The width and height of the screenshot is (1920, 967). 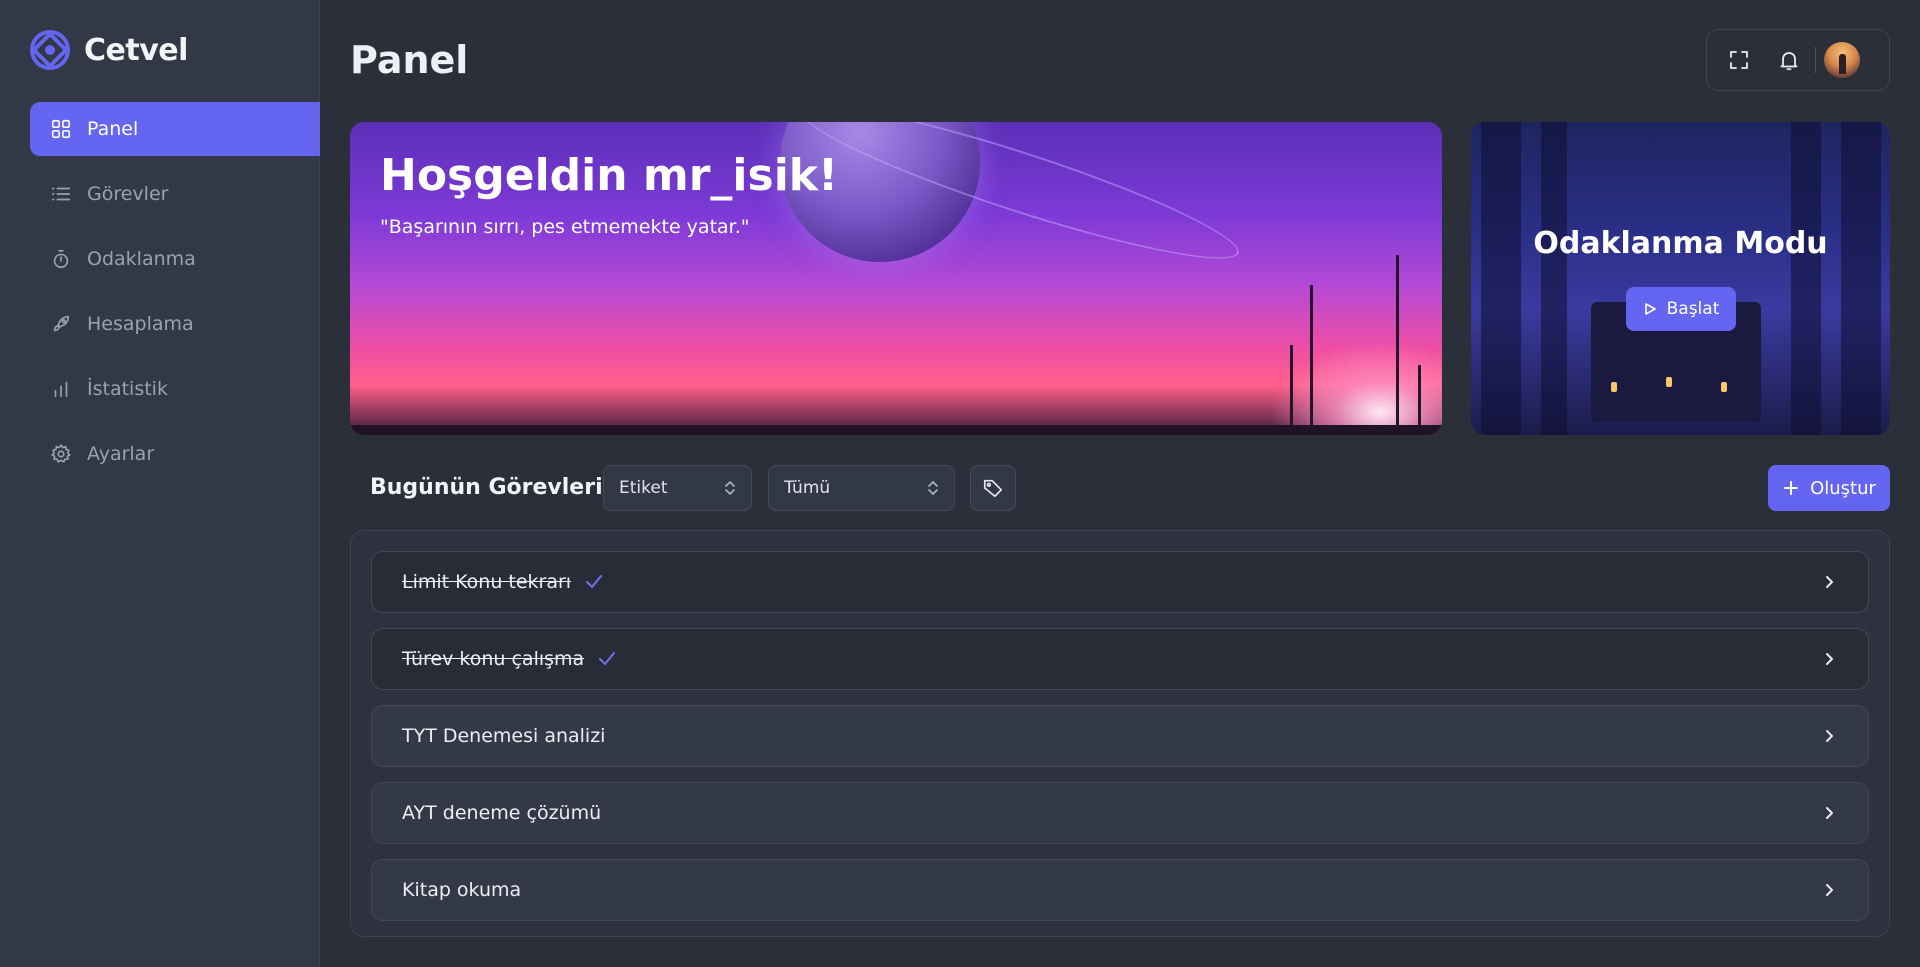 I want to click on plus-icon, so click(x=1791, y=488).